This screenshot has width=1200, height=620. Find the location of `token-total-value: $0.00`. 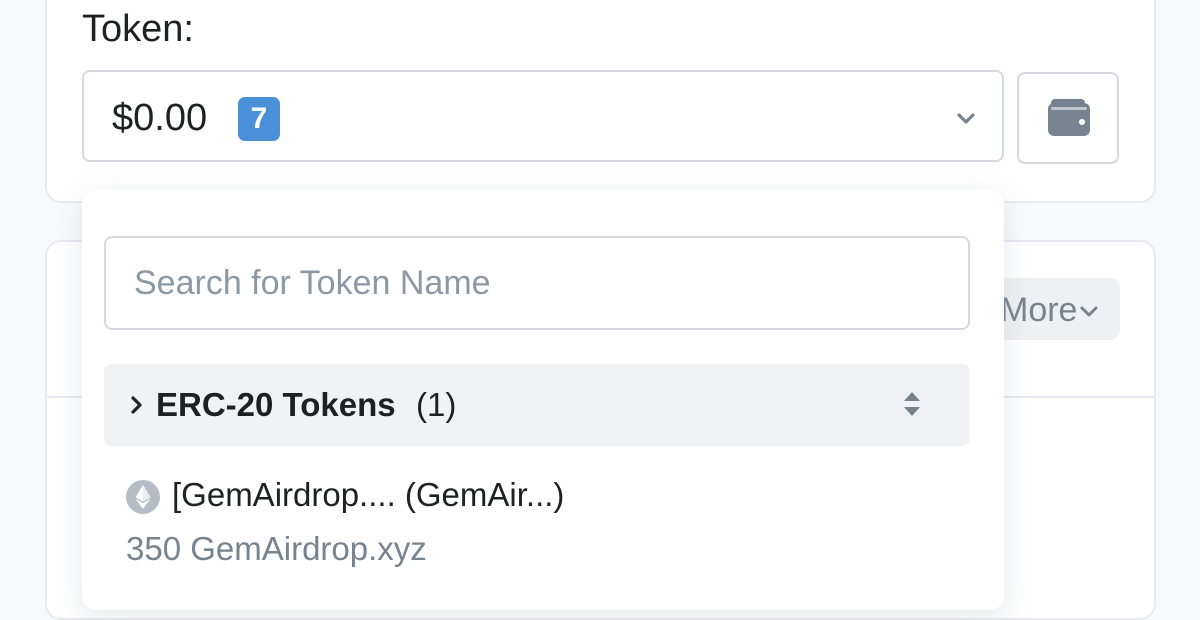

token-total-value: $0.00 is located at coordinates (160, 118).